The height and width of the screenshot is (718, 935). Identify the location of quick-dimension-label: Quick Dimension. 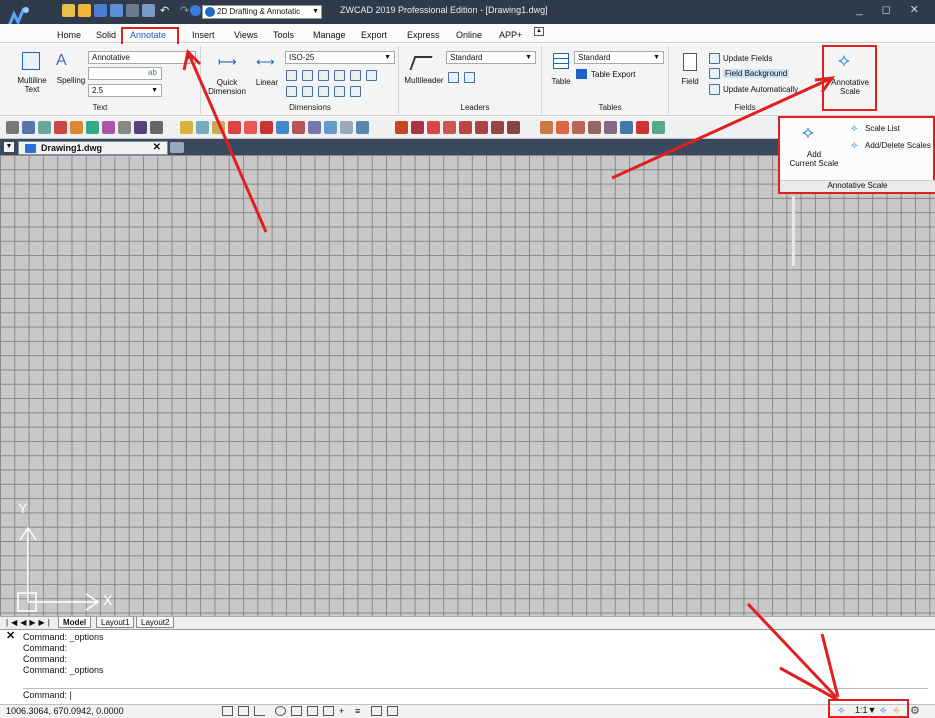
(227, 87).